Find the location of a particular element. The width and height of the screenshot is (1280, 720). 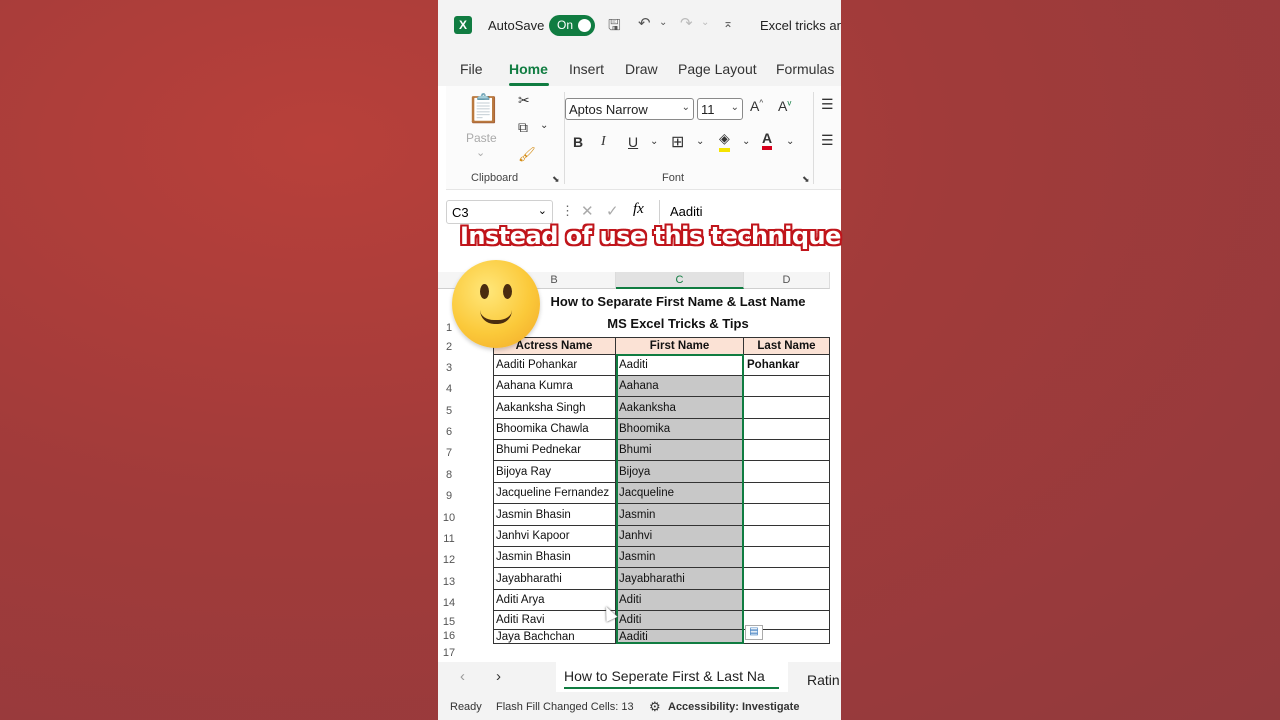

align-left-icon: ☰ is located at coordinates (827, 140).